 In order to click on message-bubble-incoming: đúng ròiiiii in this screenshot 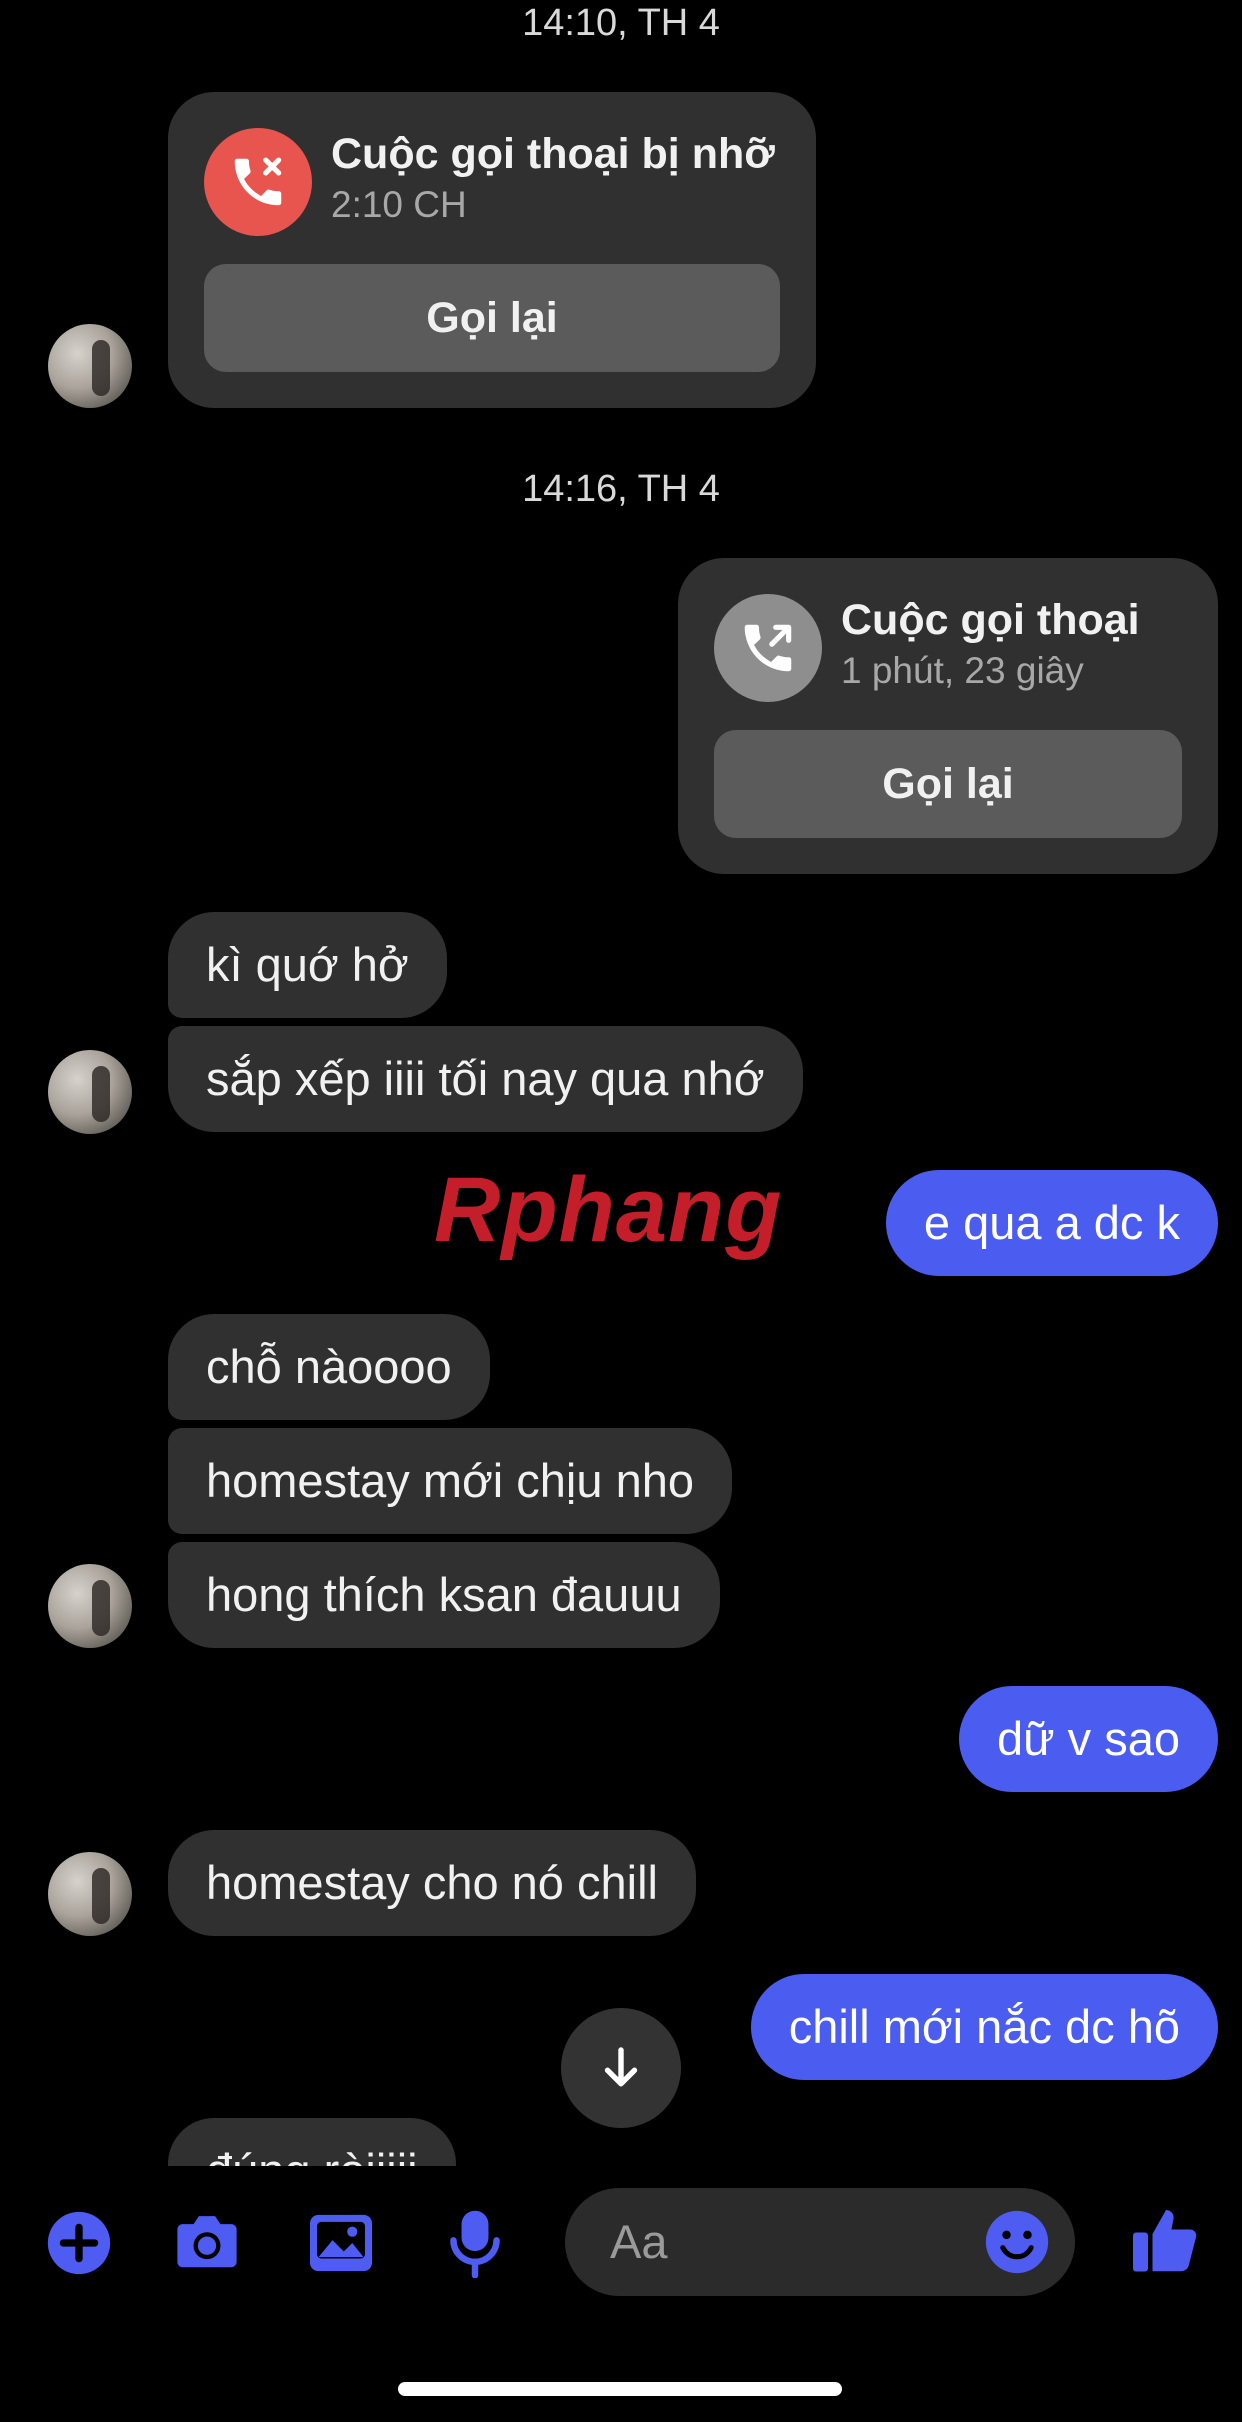, I will do `click(312, 2142)`.